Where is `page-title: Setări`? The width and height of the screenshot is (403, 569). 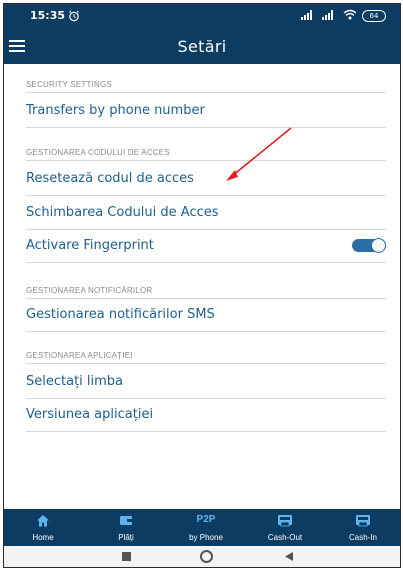 page-title: Setări is located at coordinates (202, 46).